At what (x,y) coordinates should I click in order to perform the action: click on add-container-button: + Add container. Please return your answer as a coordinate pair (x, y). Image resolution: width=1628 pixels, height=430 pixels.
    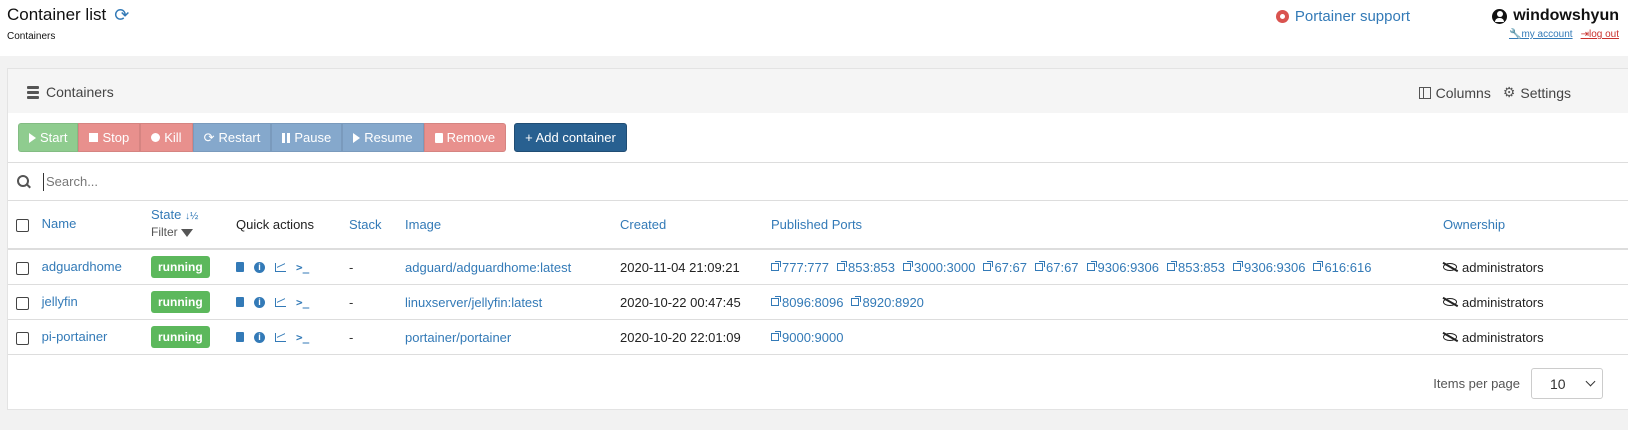
    Looking at the image, I should click on (570, 137).